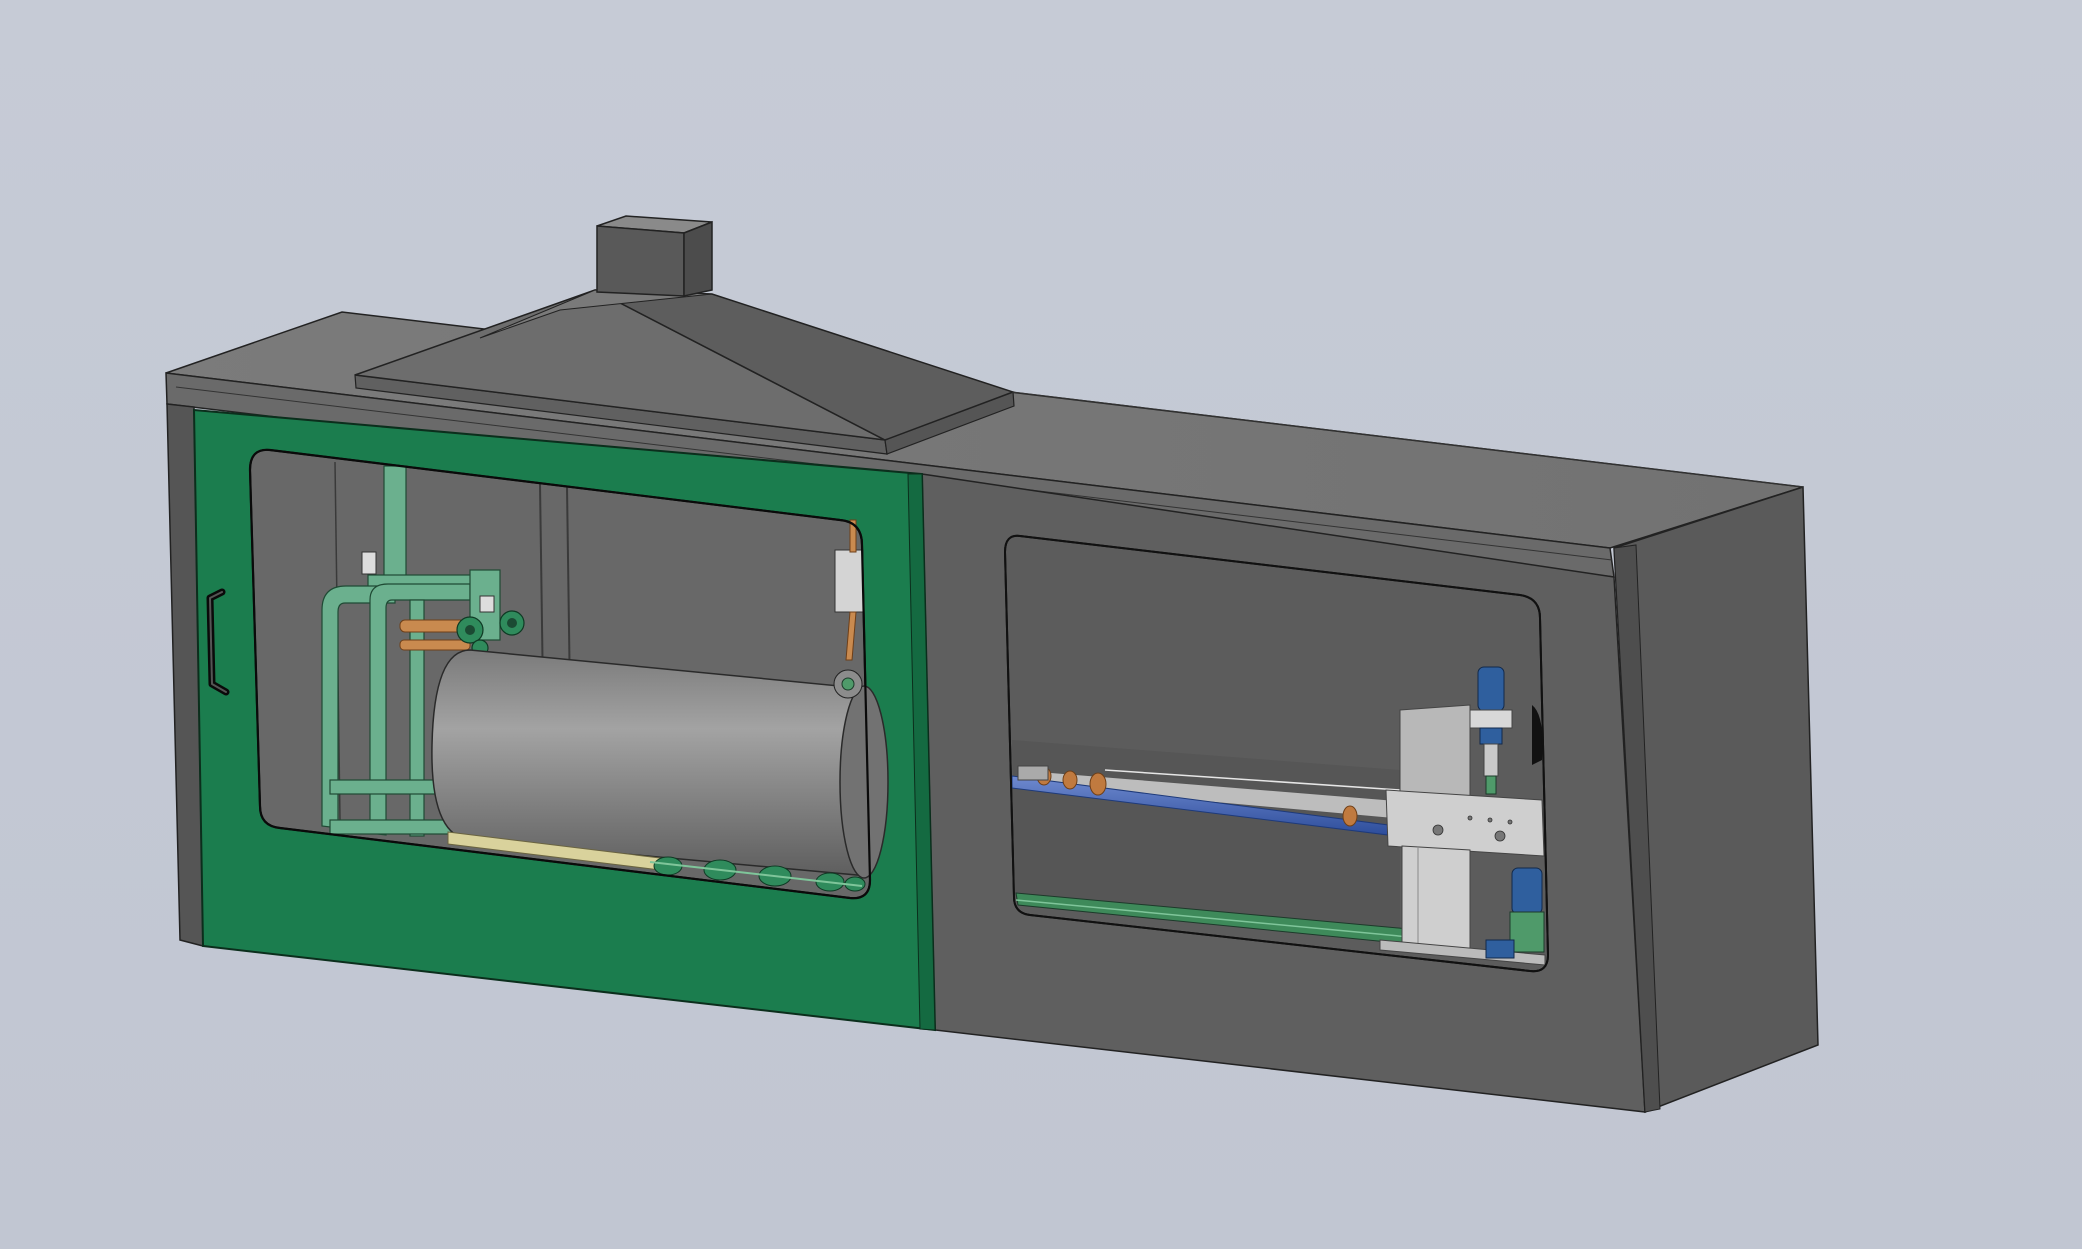 This screenshot has width=2082, height=1249. Describe the element at coordinates (1716, 799) in the screenshot. I see `housing-right-side` at that location.